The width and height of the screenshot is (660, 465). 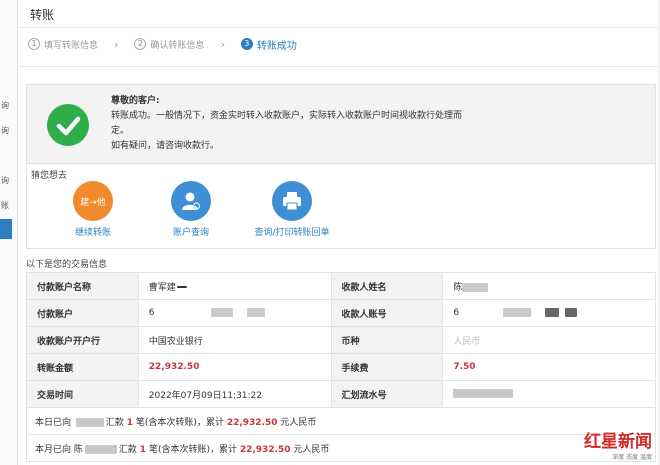 I want to click on payee-bank-value: 中国农业银行, so click(x=234, y=340).